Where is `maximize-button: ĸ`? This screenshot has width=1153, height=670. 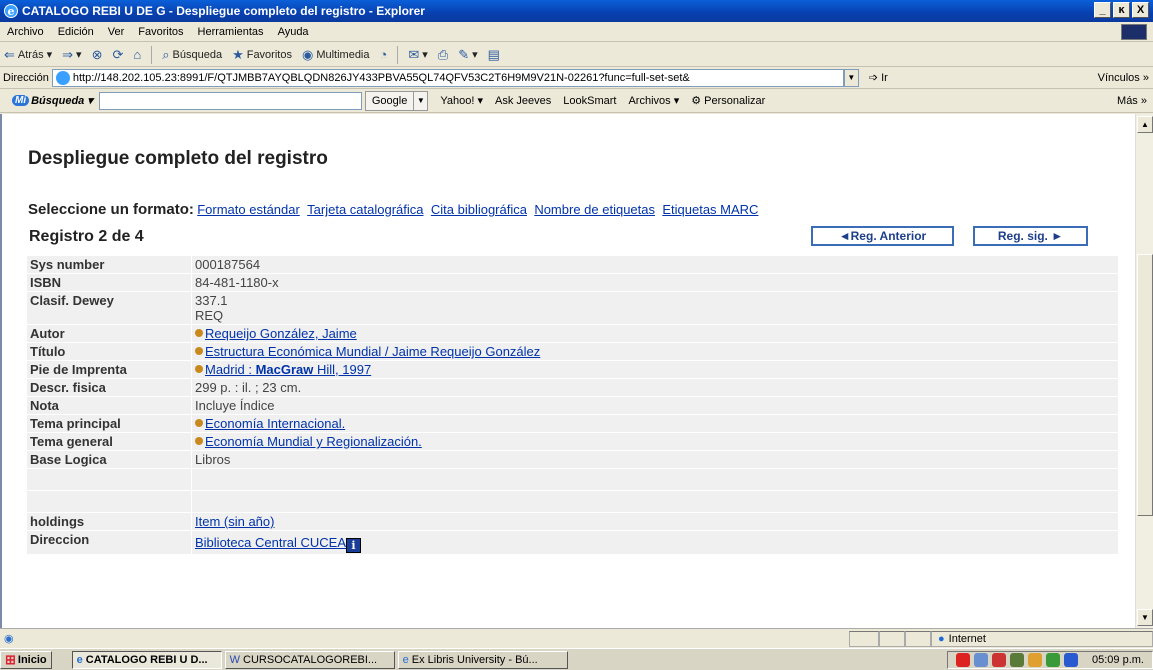 maximize-button: ĸ is located at coordinates (1121, 10).